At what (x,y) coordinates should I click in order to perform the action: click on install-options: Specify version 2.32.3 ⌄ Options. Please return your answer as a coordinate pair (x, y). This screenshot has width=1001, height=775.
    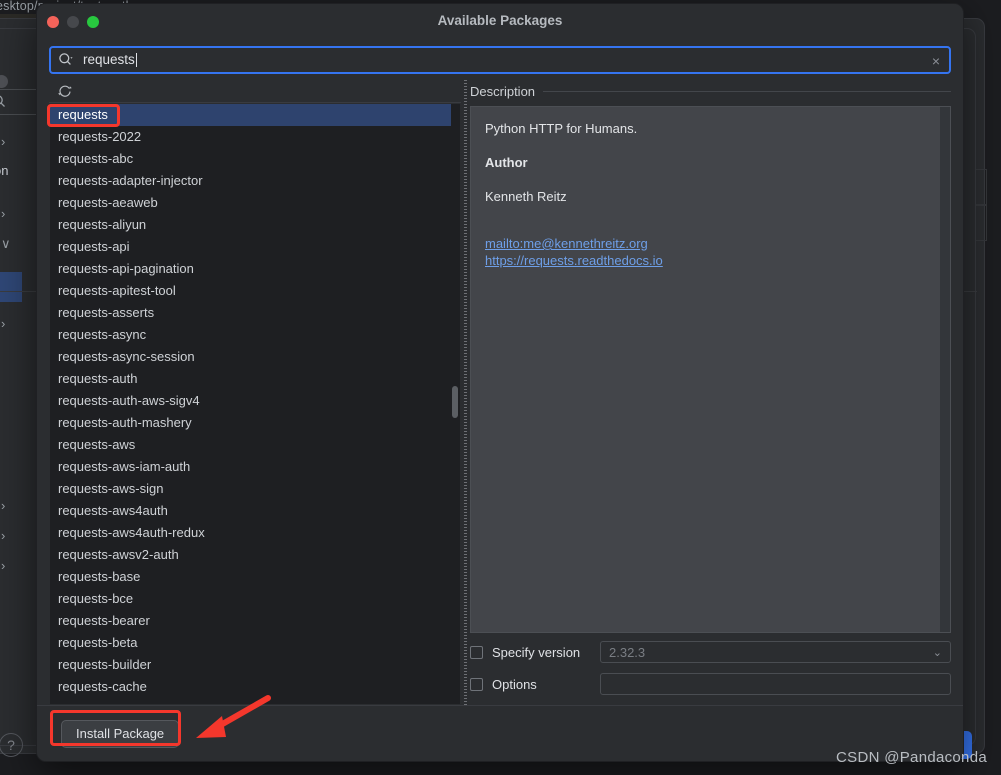
    Looking at the image, I should click on (710, 673).